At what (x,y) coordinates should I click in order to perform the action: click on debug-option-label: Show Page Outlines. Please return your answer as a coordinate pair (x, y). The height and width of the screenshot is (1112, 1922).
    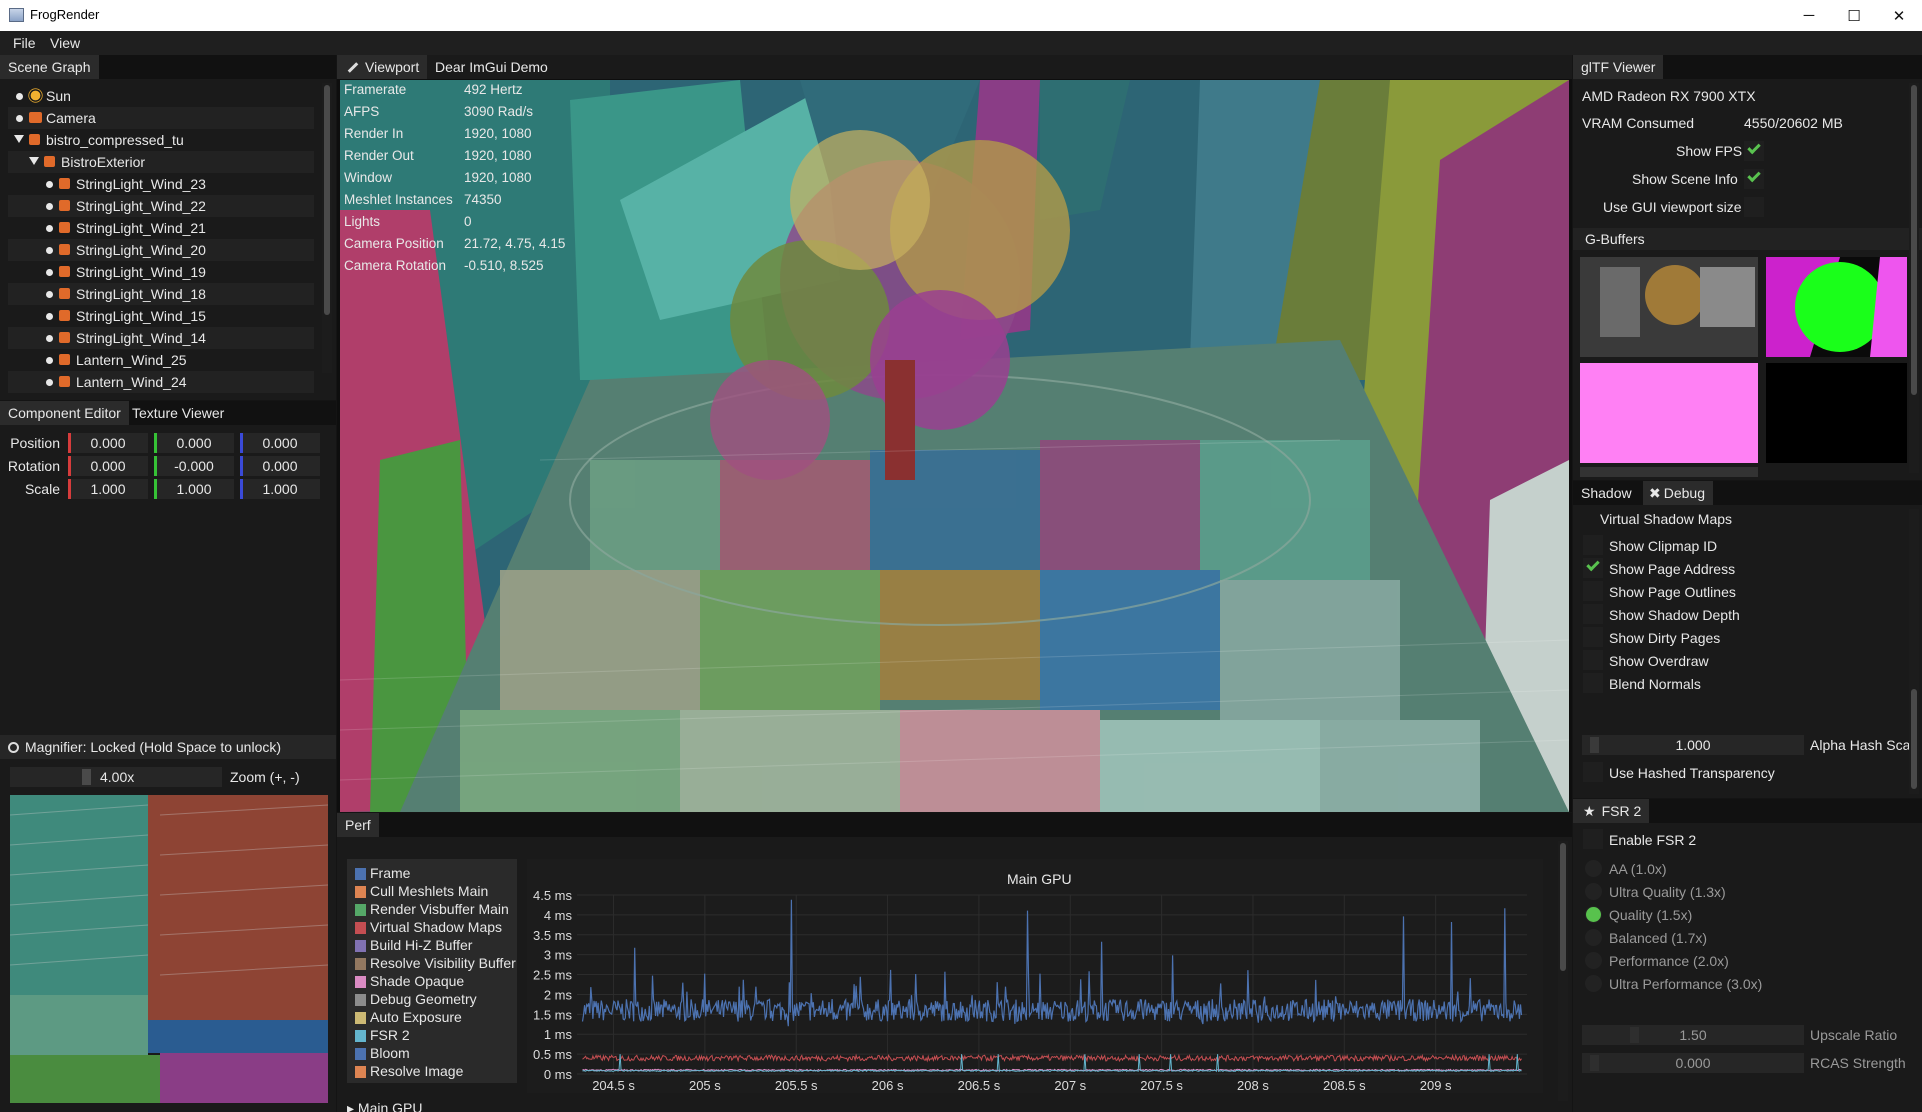
    Looking at the image, I should click on (1672, 592).